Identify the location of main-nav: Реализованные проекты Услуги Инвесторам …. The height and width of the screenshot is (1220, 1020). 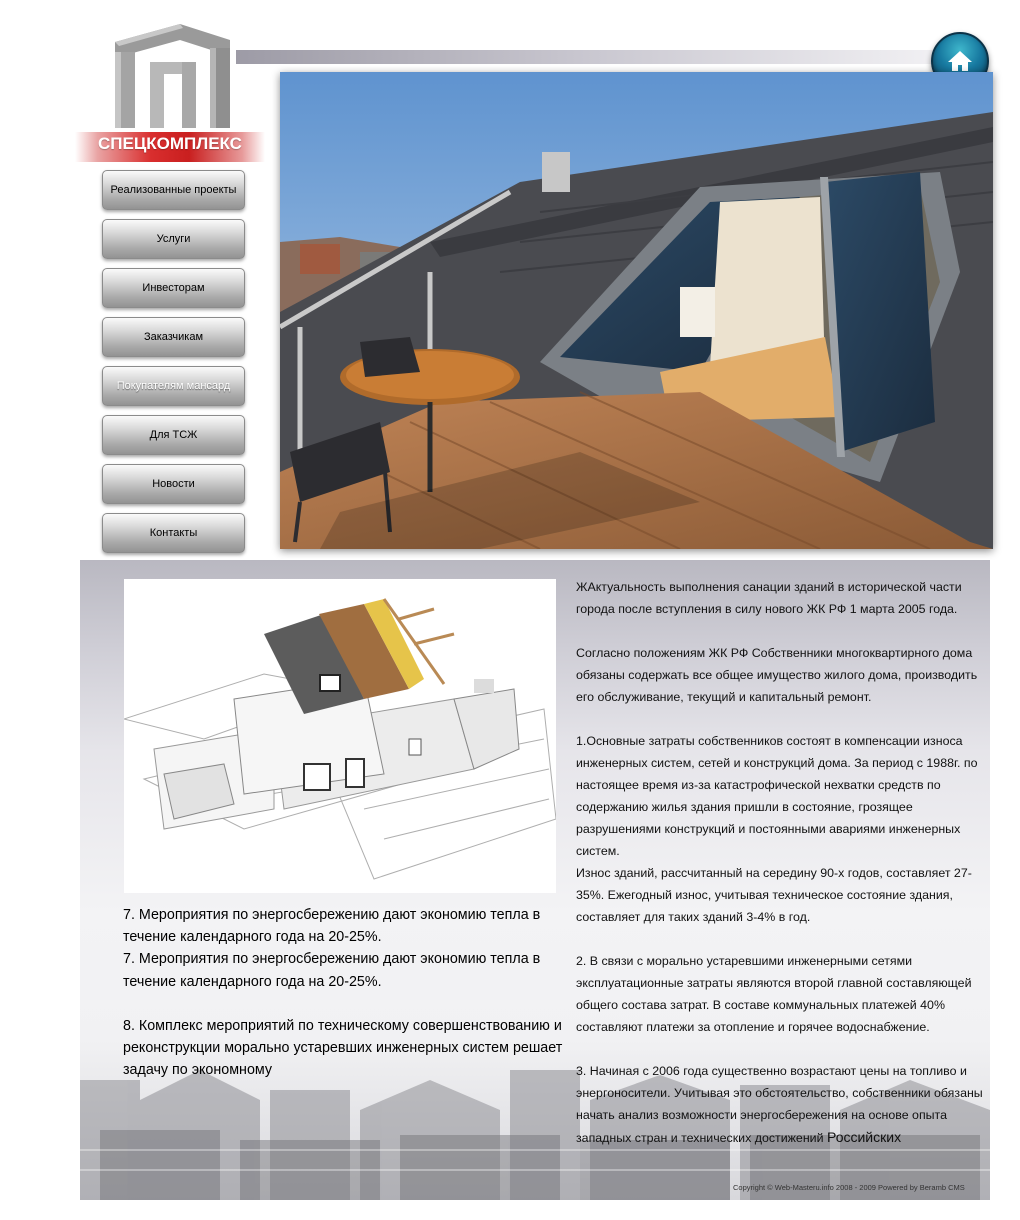
(173, 366).